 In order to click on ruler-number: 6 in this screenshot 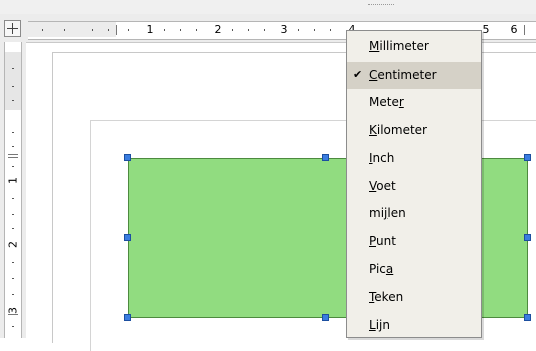, I will do `click(514, 29)`.